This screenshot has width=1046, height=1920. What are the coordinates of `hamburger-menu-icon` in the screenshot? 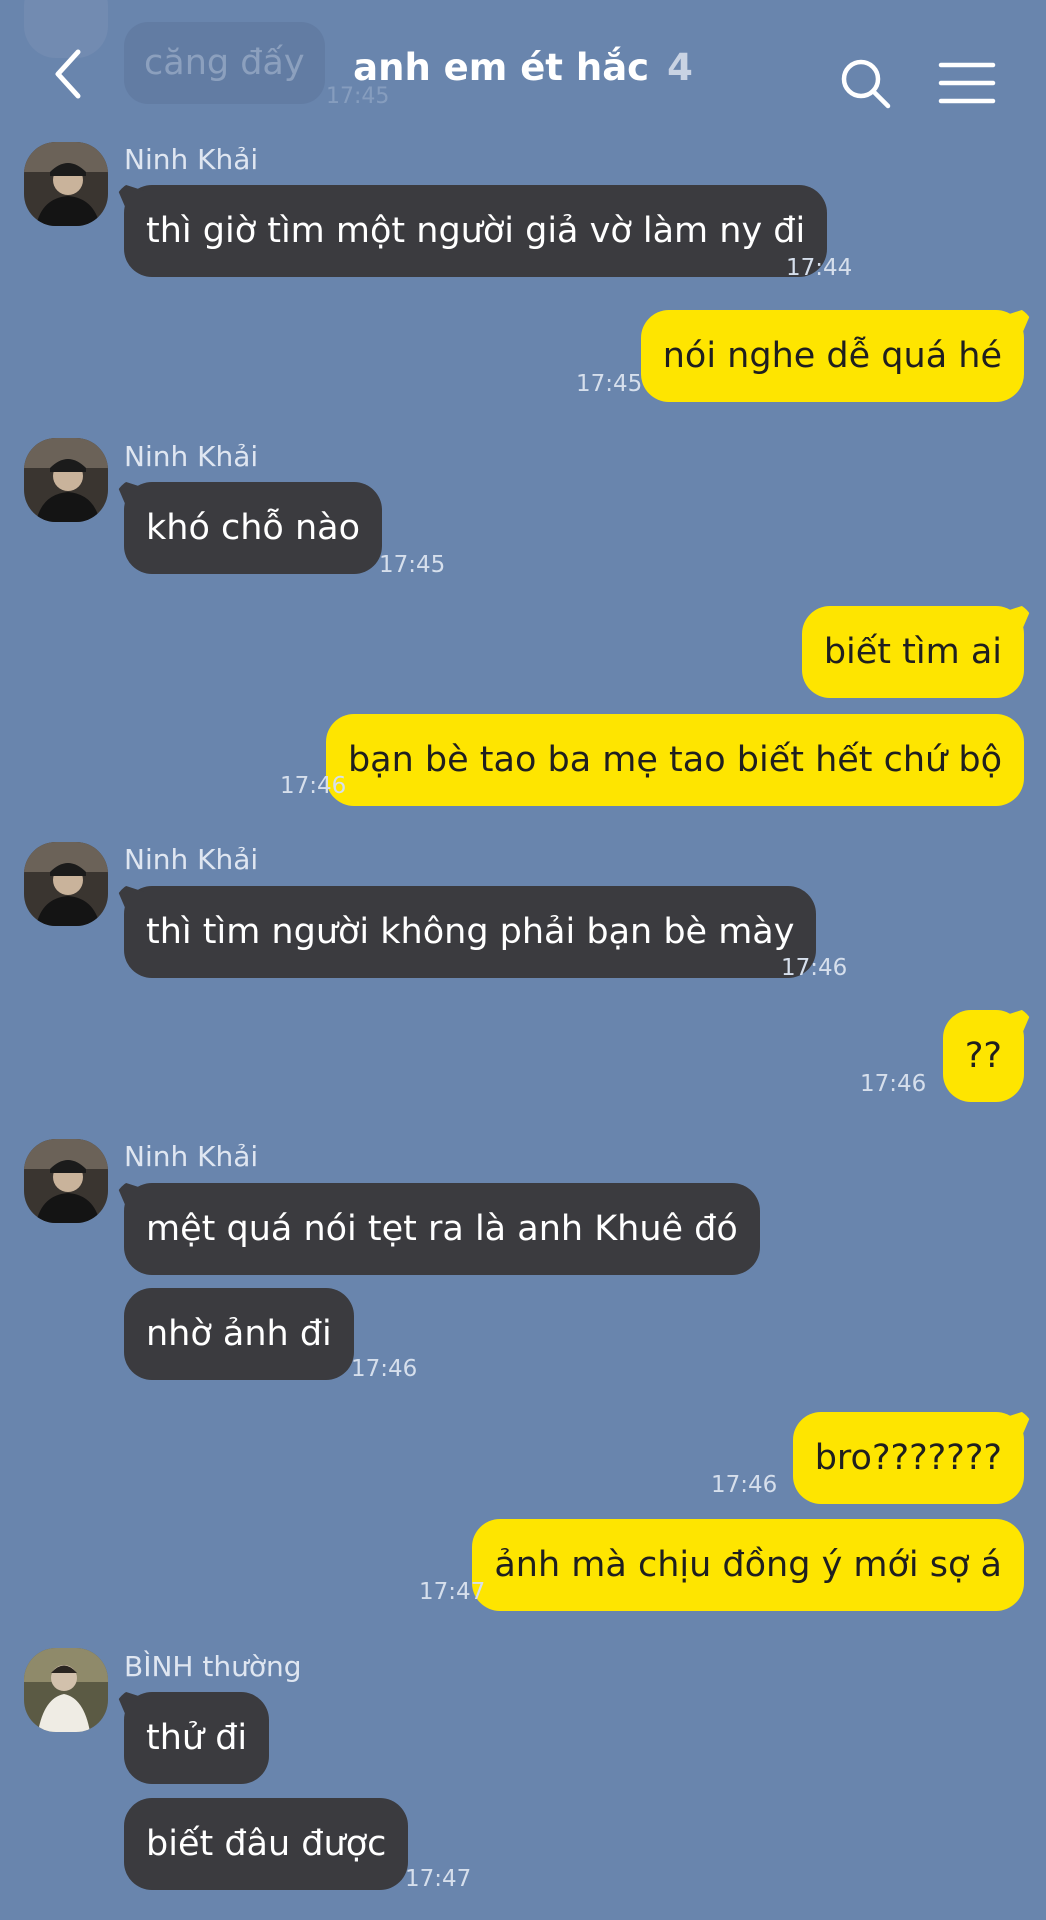 It's located at (967, 83).